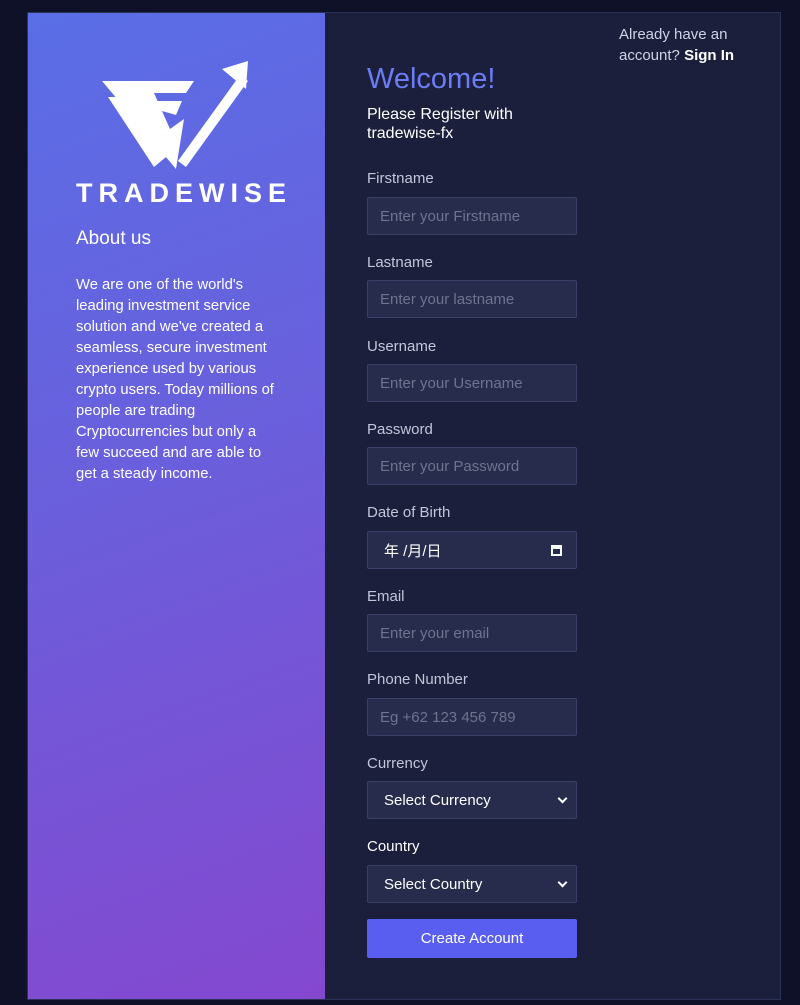 The height and width of the screenshot is (1005, 800). Describe the element at coordinates (400, 429) in the screenshot. I see `password-label: Password` at that location.